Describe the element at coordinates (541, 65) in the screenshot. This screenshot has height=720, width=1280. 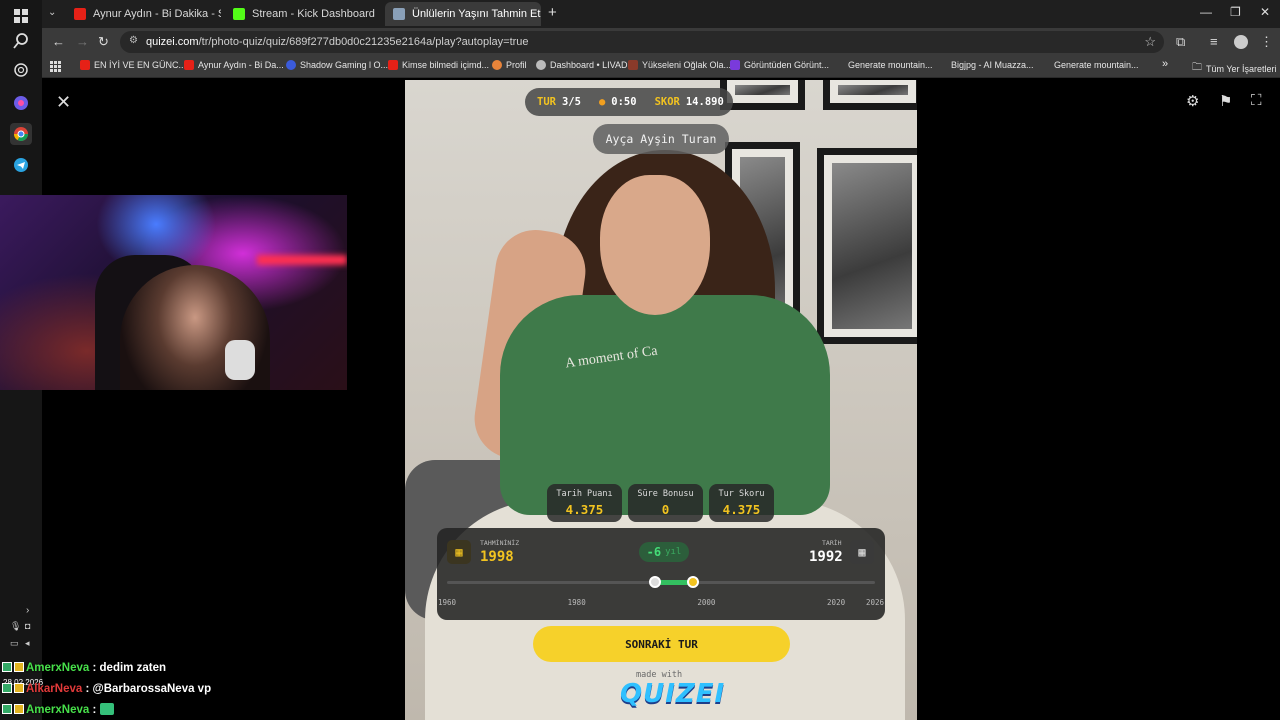
I see `dashboard-icon` at that location.